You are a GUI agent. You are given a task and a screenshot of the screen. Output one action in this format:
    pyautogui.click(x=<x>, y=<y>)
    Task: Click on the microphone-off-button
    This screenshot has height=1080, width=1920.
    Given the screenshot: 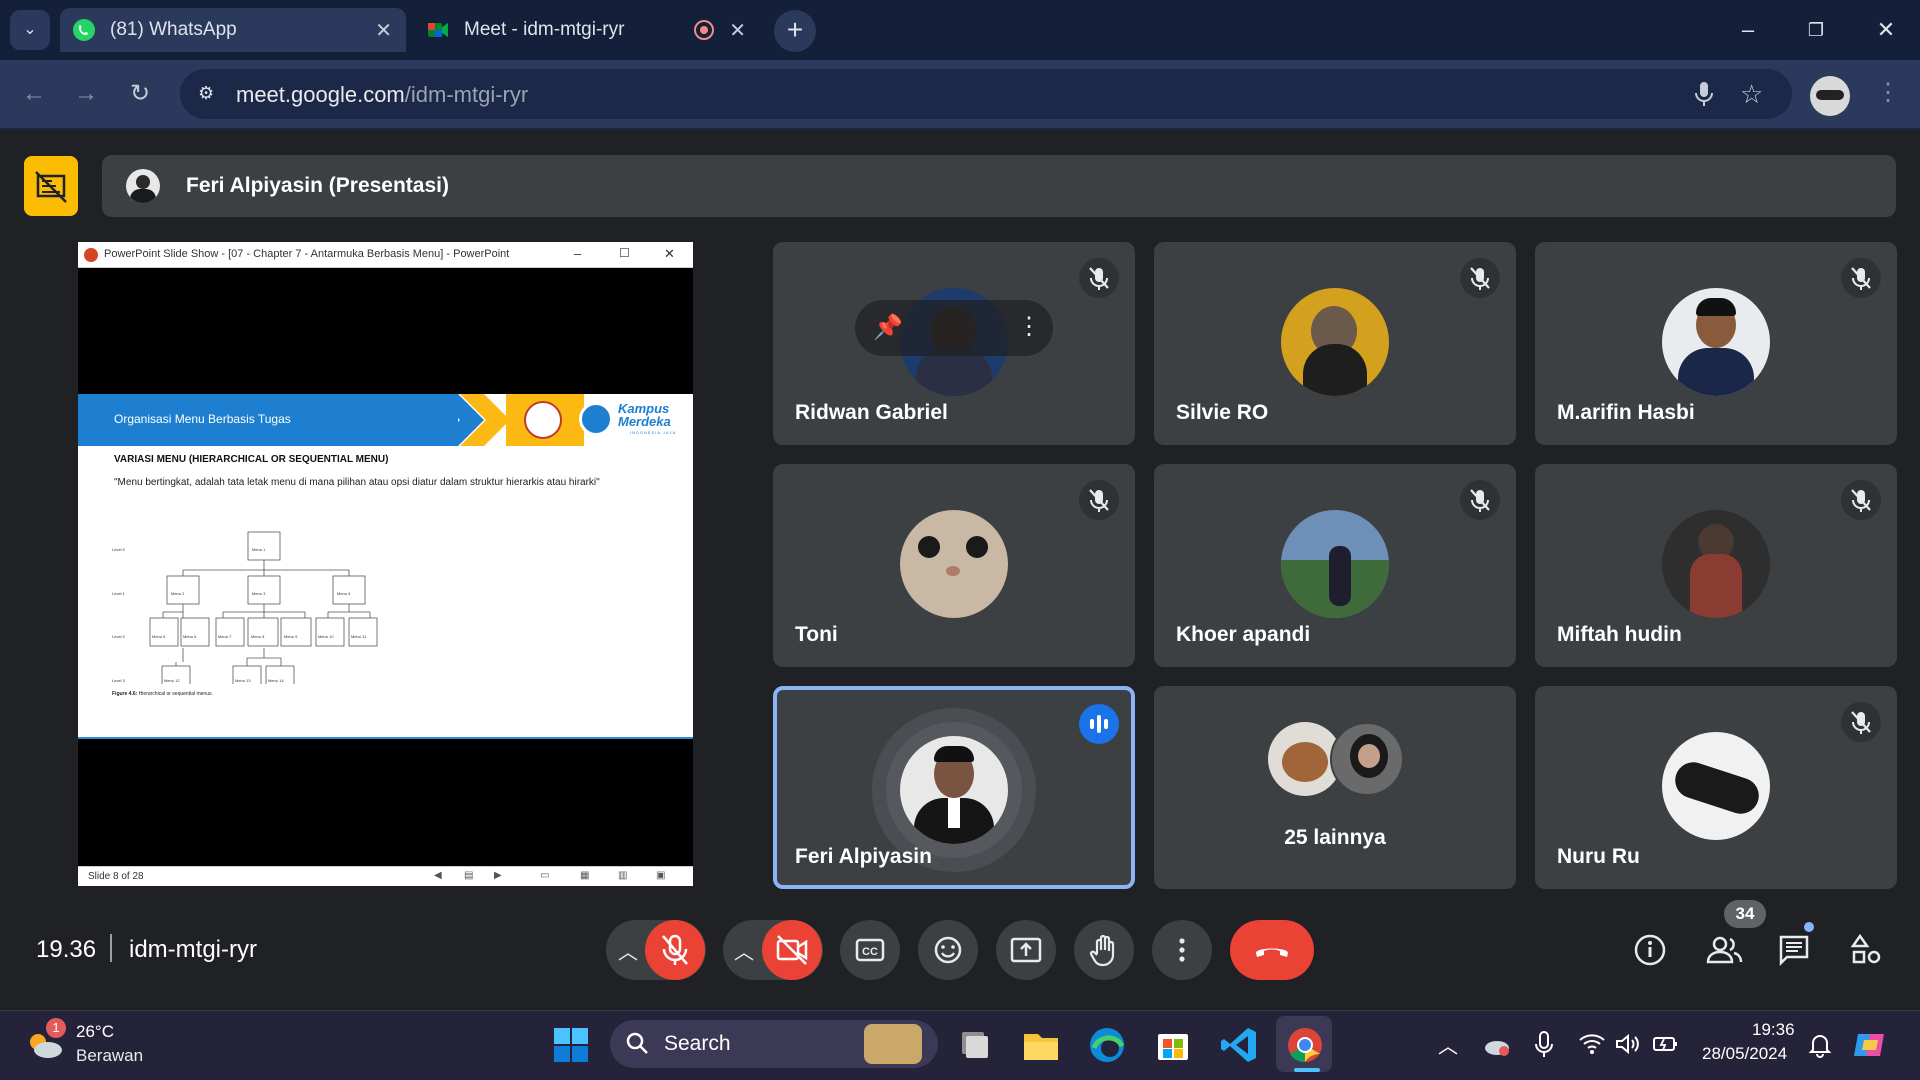 What is the action you would take?
    pyautogui.click(x=675, y=950)
    